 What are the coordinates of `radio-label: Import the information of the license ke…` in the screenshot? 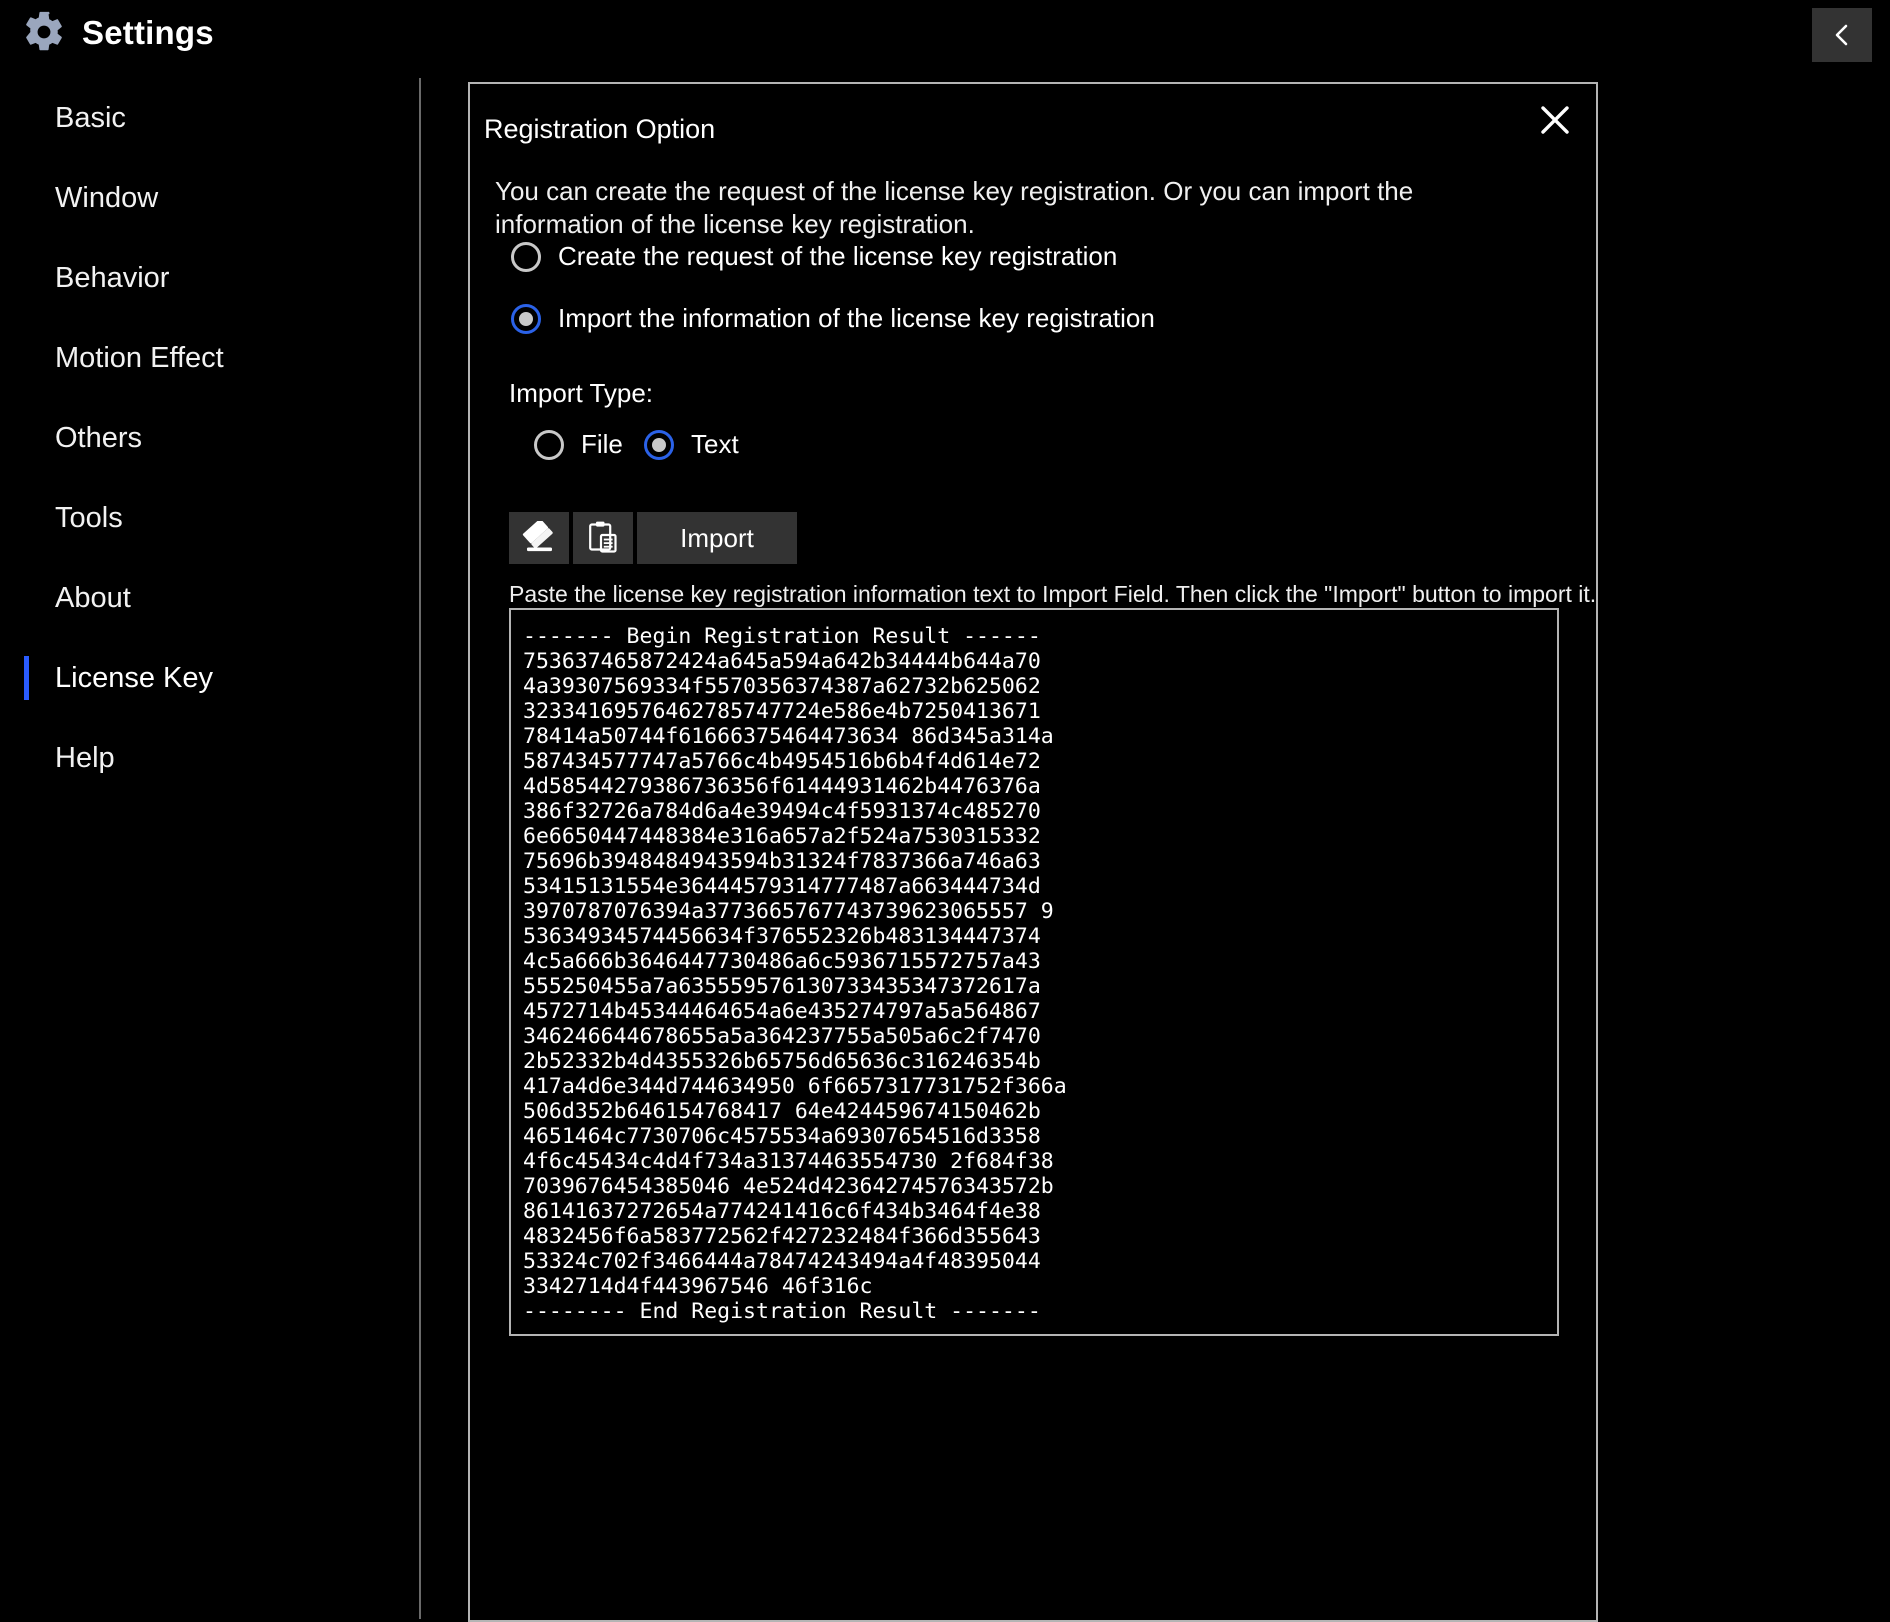 It's located at (856, 318).